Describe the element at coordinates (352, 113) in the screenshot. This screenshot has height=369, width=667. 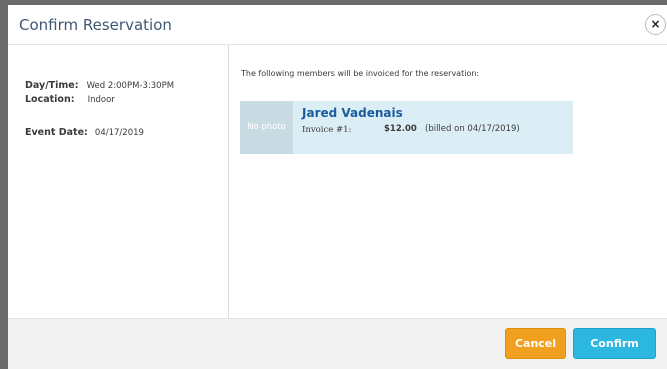
I see `member-name: Jared Vadenais` at that location.